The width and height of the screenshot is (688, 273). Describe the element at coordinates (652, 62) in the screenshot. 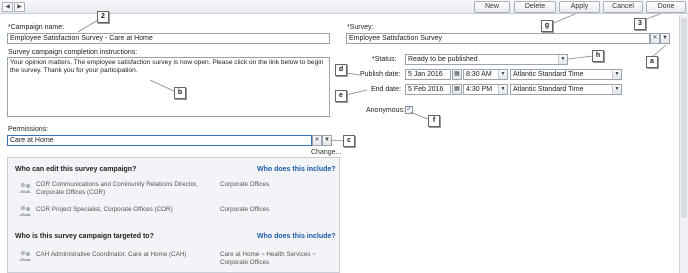

I see `callout-a: a` at that location.